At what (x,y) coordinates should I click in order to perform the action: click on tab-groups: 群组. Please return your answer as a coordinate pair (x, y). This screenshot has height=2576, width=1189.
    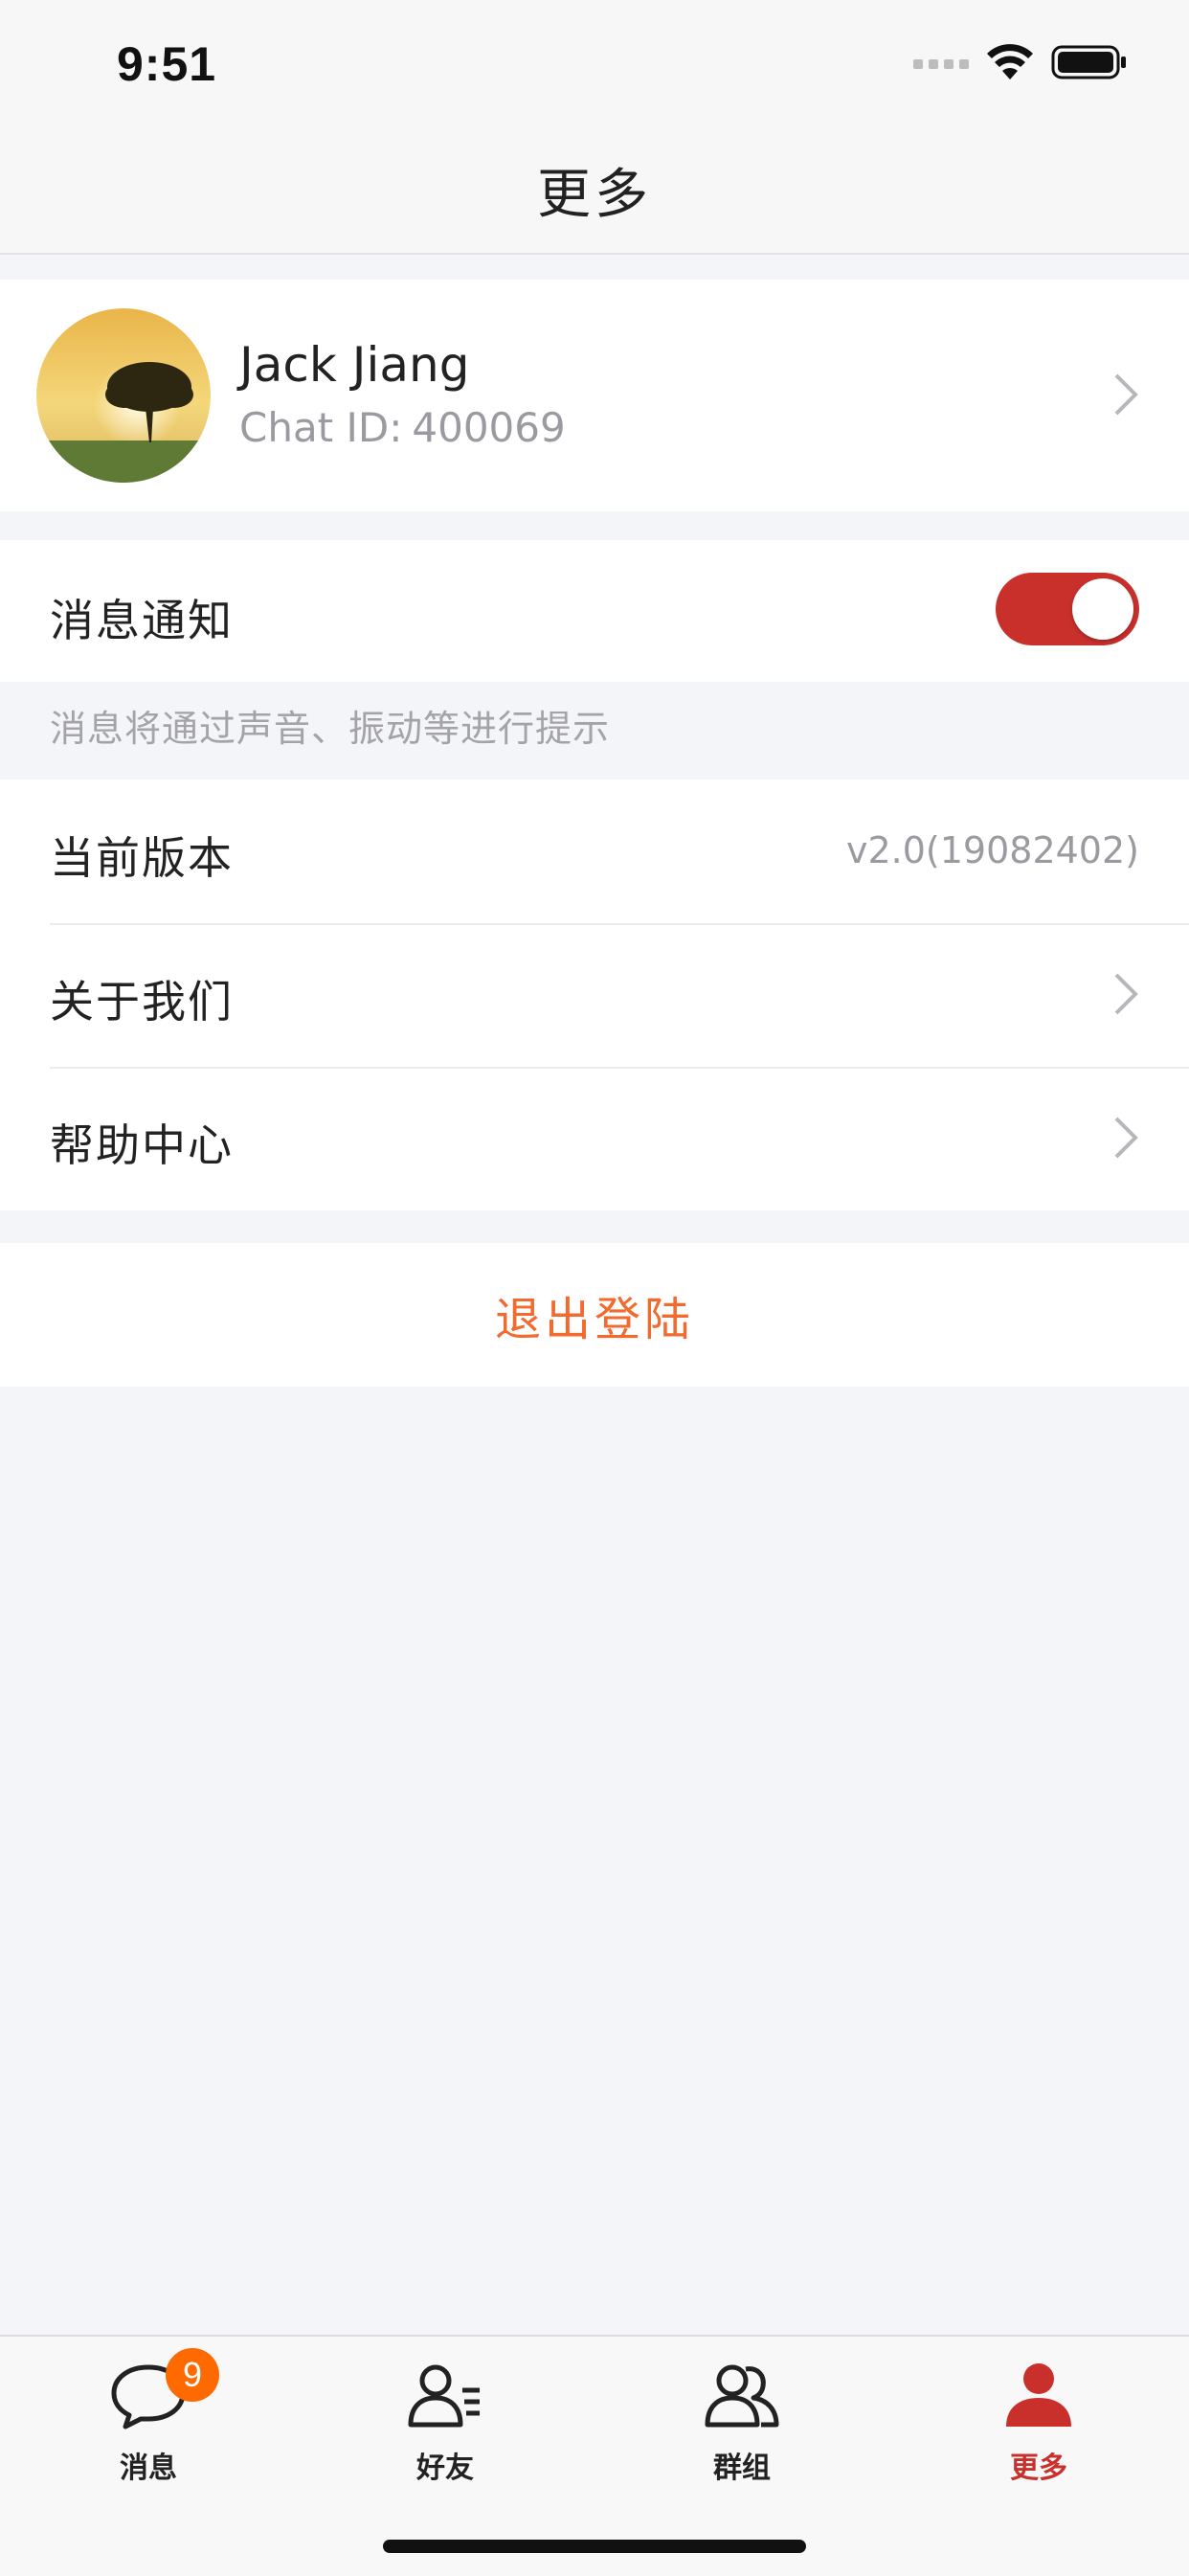
    Looking at the image, I should click on (742, 2425).